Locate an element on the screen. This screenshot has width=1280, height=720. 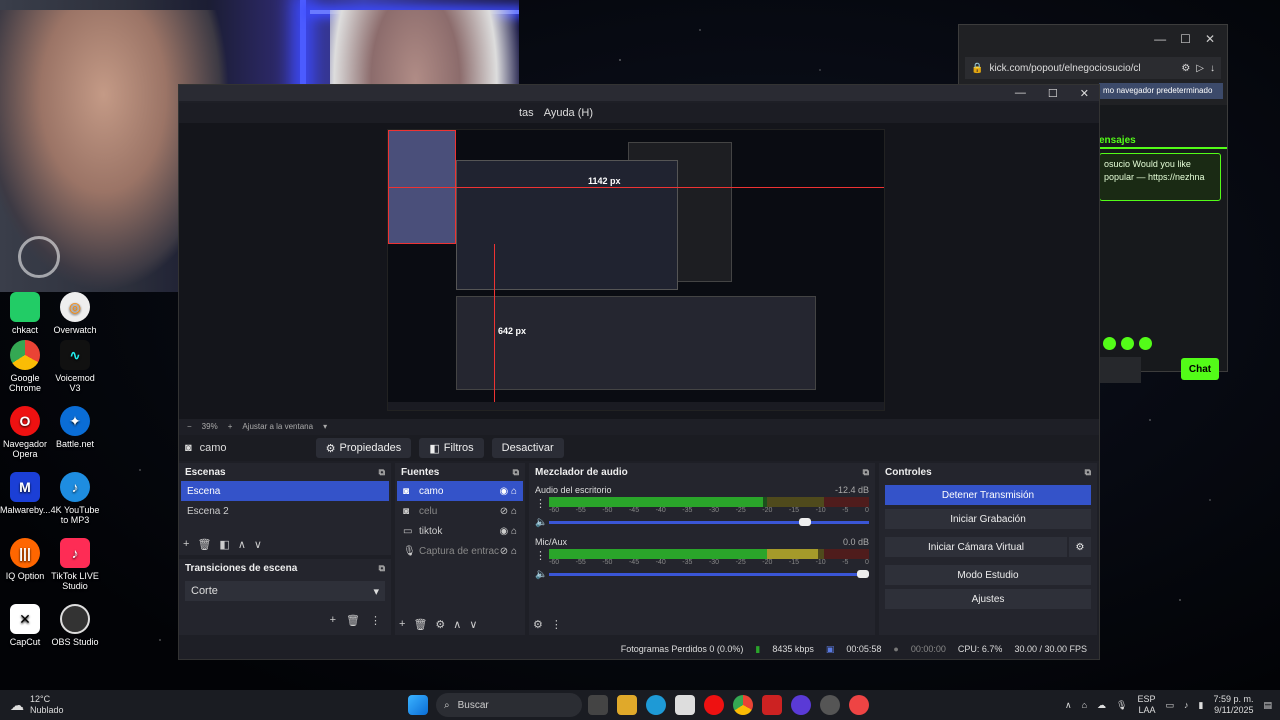
volume-icon: ♪ is located at coordinates (1186, 705).